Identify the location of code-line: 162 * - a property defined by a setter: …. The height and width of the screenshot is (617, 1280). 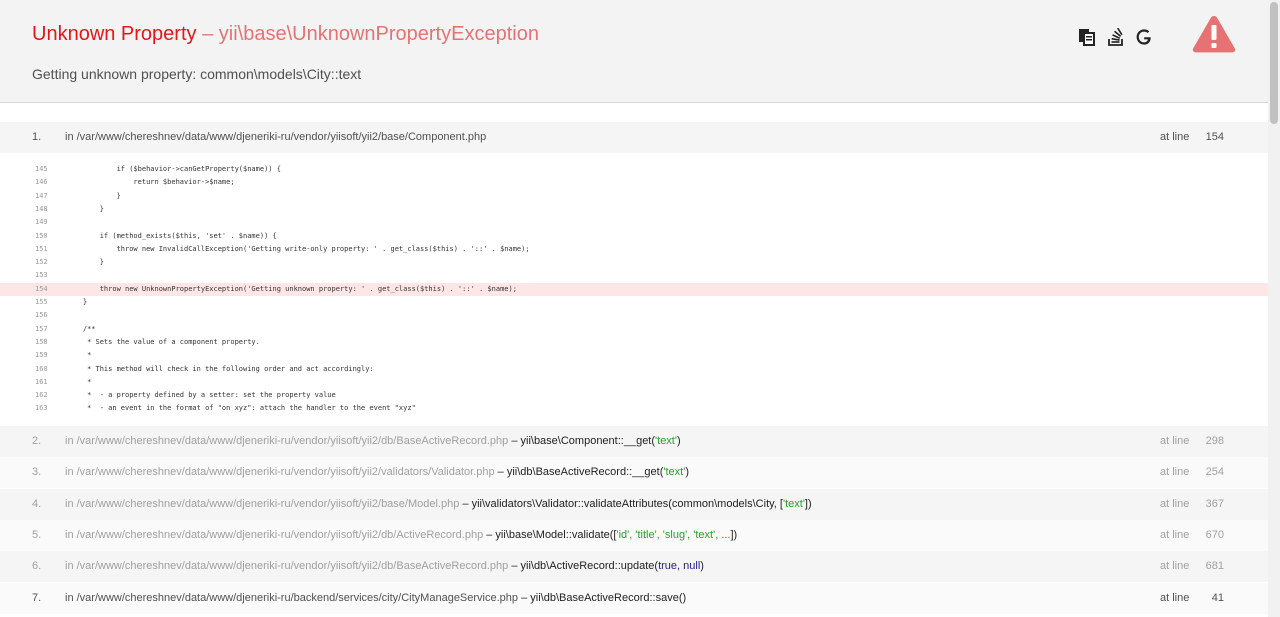
(634, 395).